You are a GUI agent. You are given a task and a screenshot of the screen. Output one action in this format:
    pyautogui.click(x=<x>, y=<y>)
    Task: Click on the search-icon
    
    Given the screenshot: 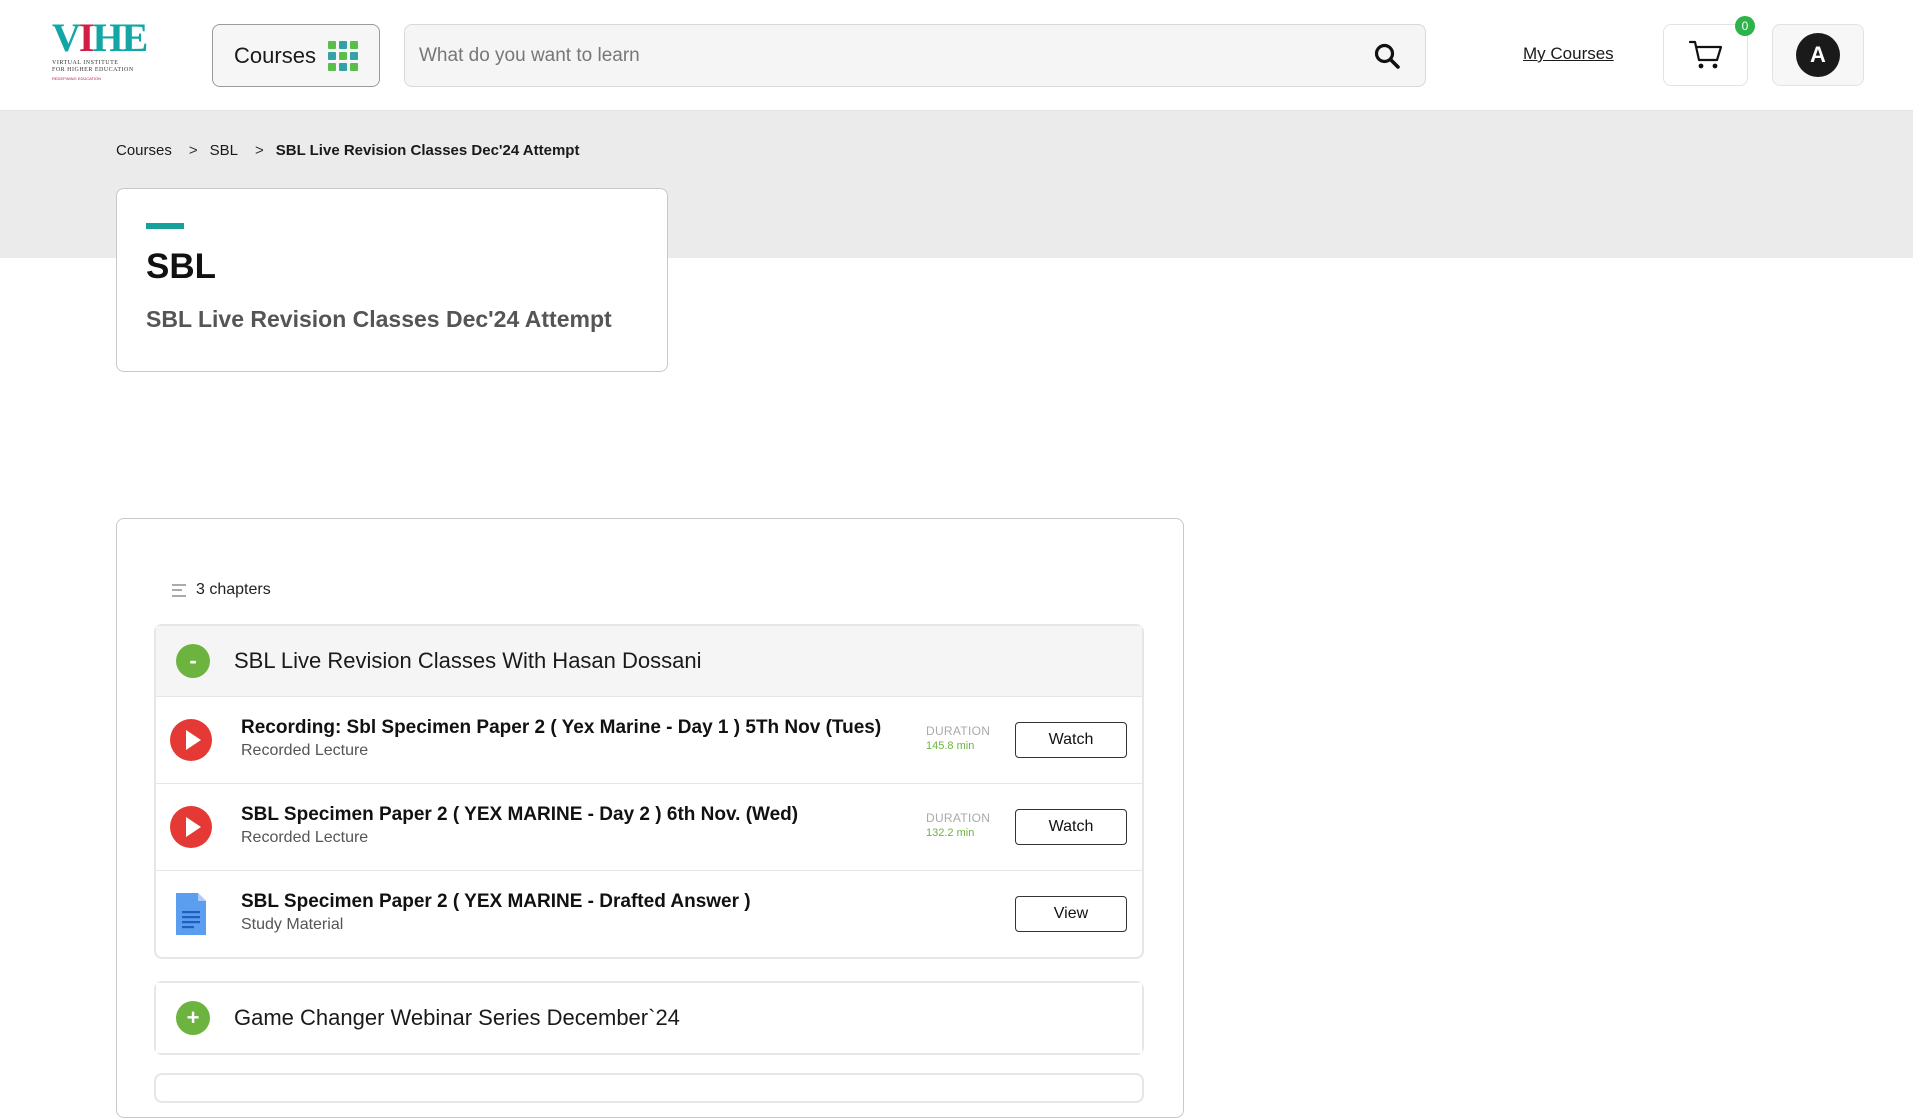 What is the action you would take?
    pyautogui.click(x=1387, y=56)
    